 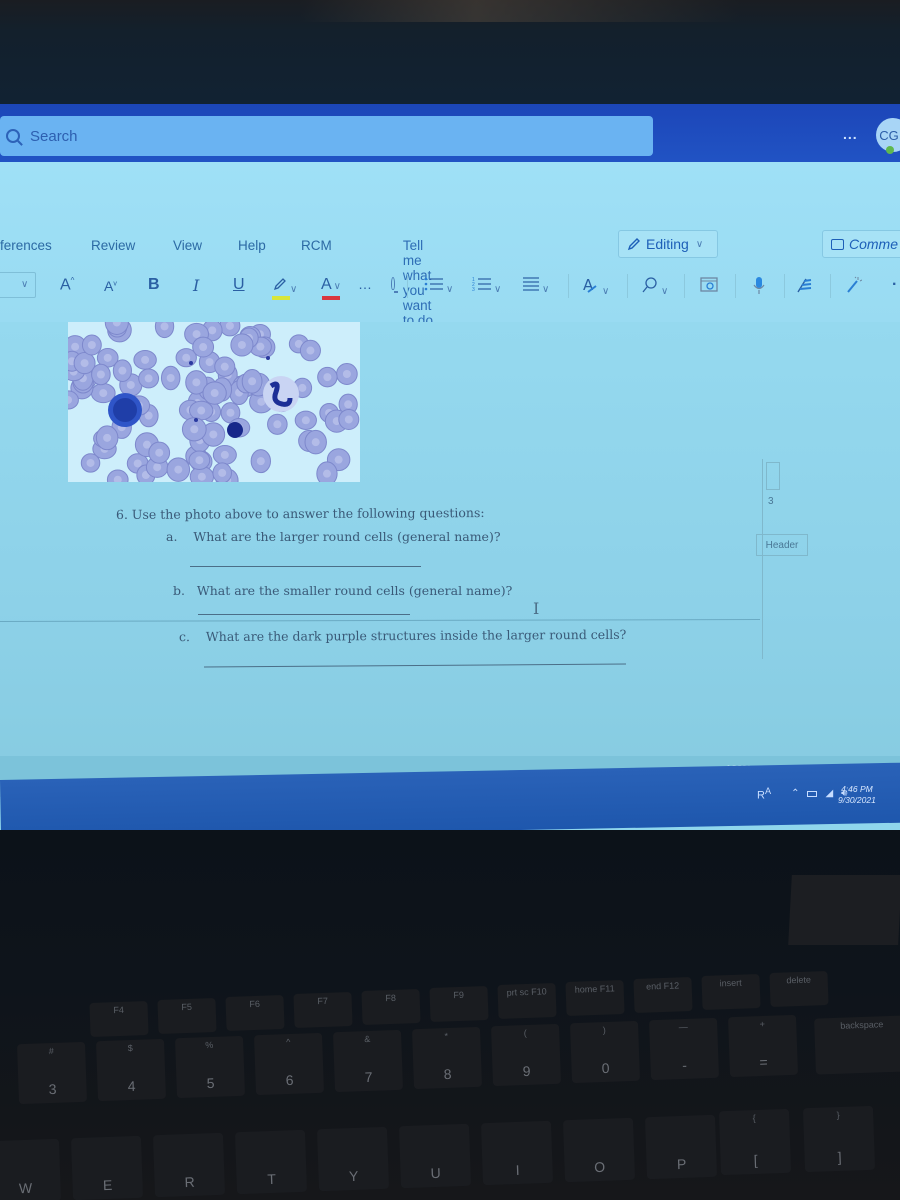 What do you see at coordinates (755, 1142) in the screenshot?
I see `bracket-key: {[` at bounding box center [755, 1142].